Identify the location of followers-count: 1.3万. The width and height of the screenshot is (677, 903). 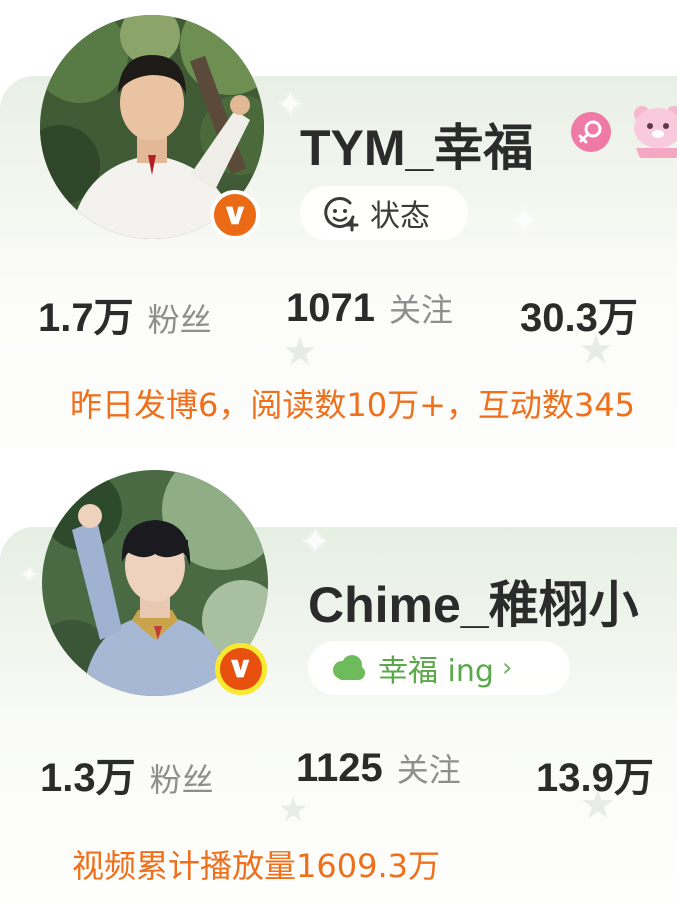
(88, 778).